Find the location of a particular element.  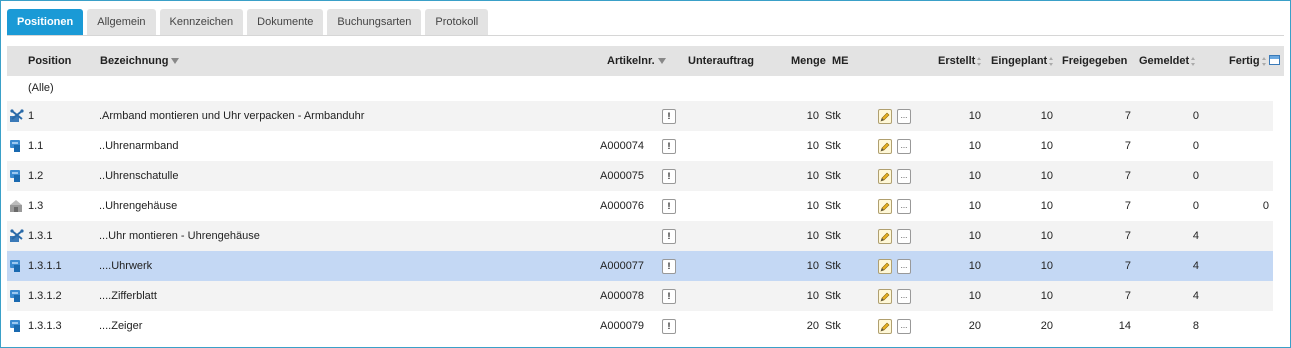

cell-bezeichnung: ....Uhrwerk is located at coordinates (126, 266).